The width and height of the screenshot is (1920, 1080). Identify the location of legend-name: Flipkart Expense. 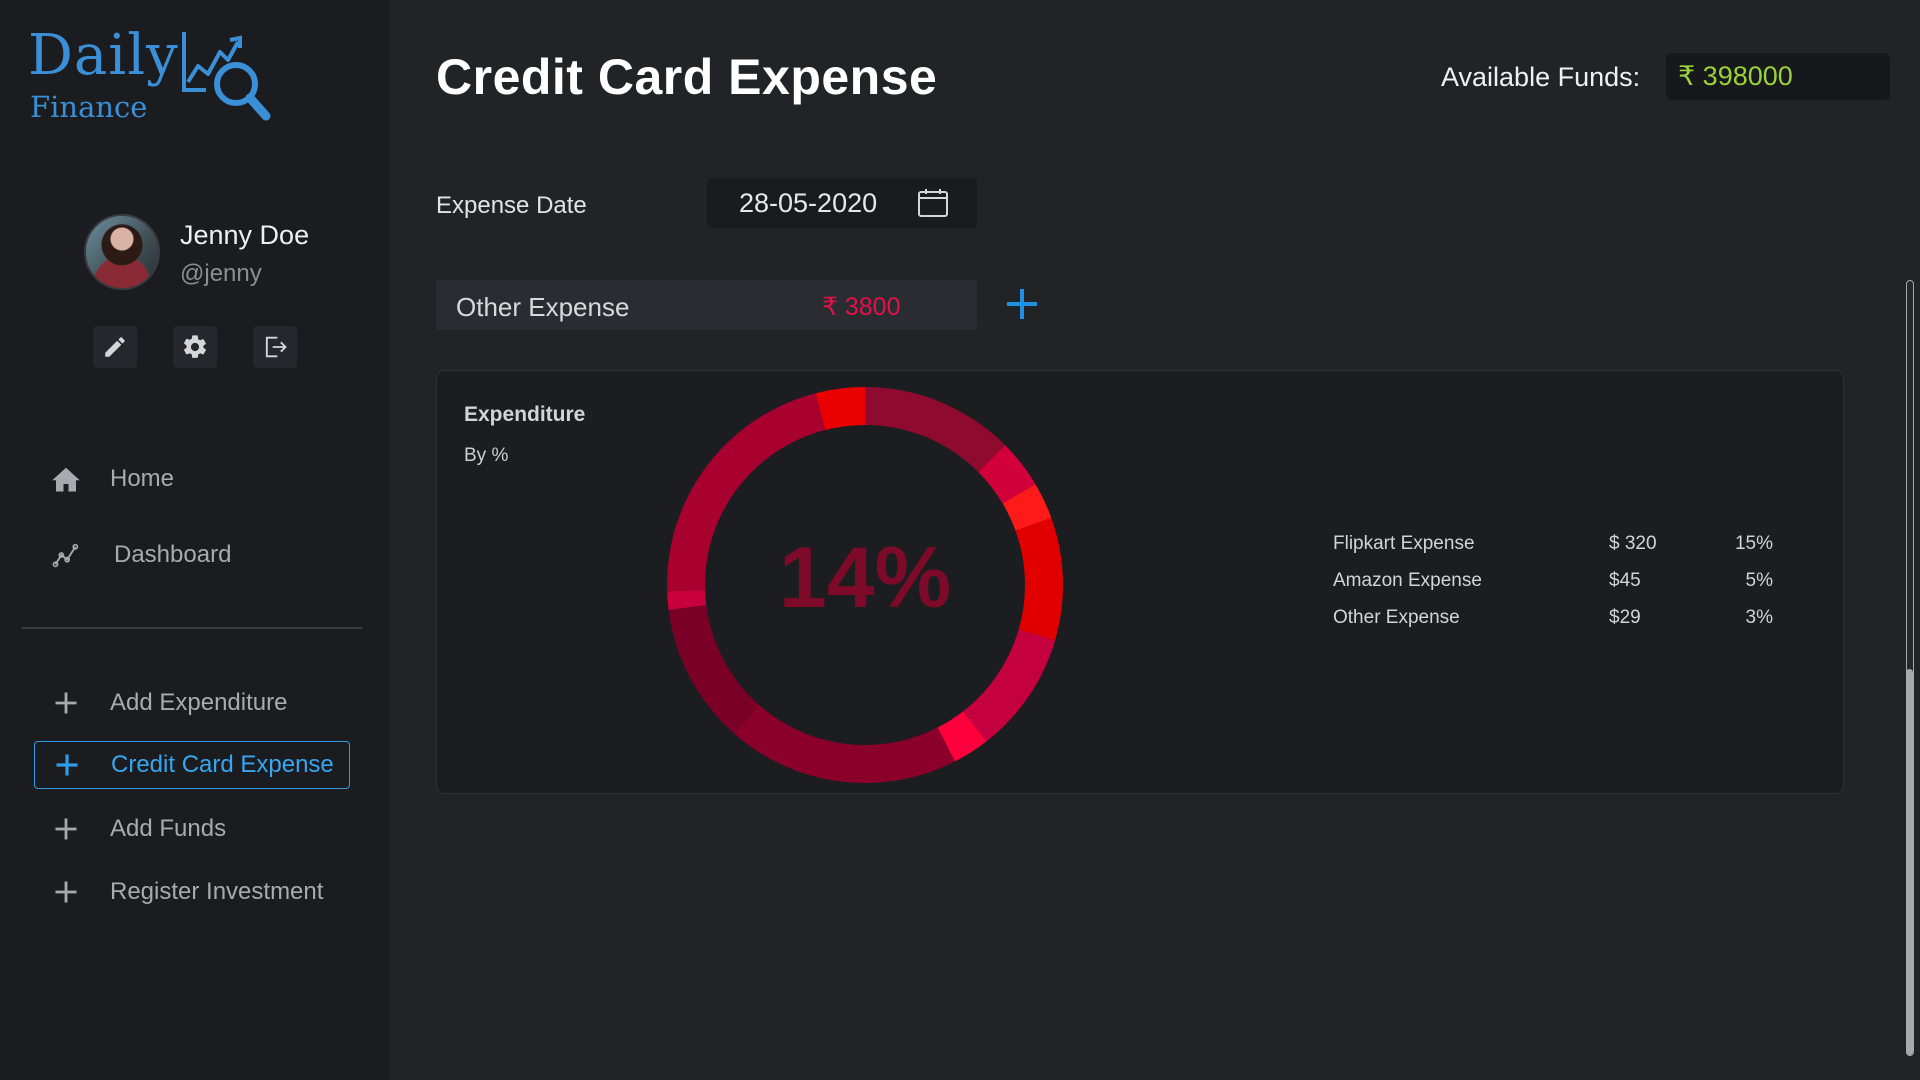
(1404, 543).